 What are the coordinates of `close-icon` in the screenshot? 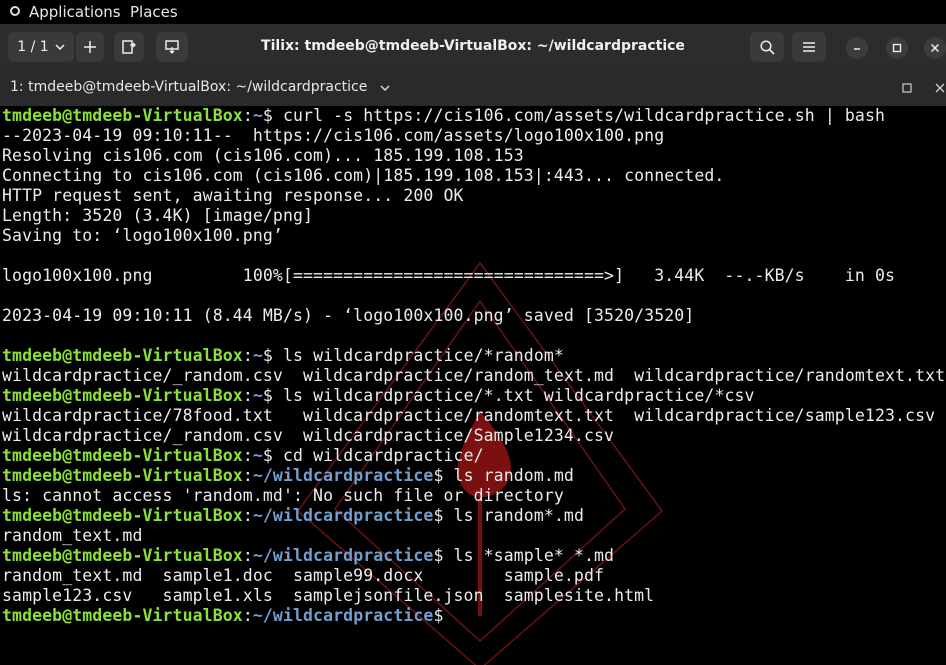 It's located at (935, 48).